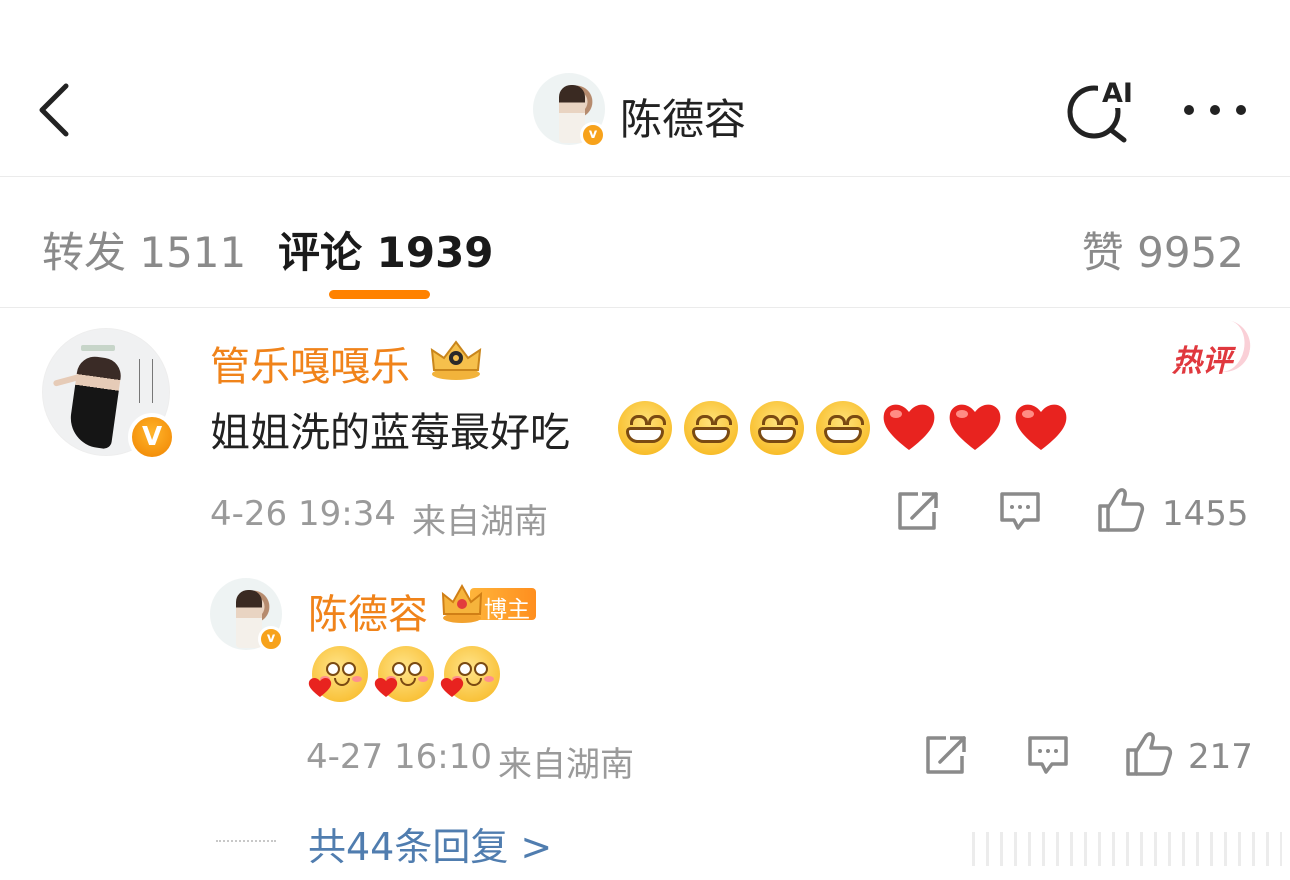 The width and height of the screenshot is (1290, 880). Describe the element at coordinates (480, 522) in the screenshot. I see `comment-location: 来自湖南` at that location.